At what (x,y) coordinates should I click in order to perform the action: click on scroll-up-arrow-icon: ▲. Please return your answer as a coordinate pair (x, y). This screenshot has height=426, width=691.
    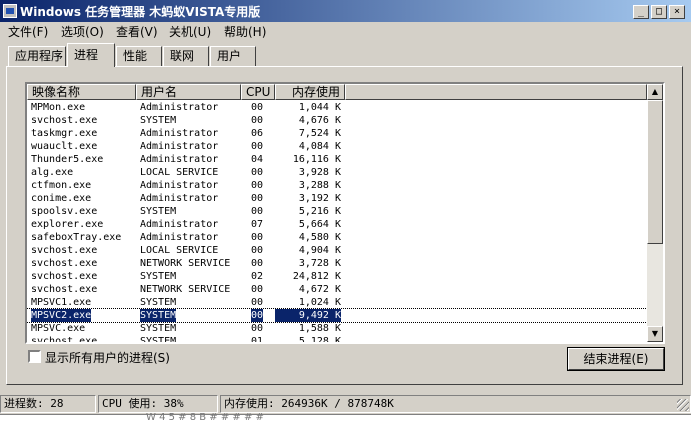
    Looking at the image, I should click on (655, 92).